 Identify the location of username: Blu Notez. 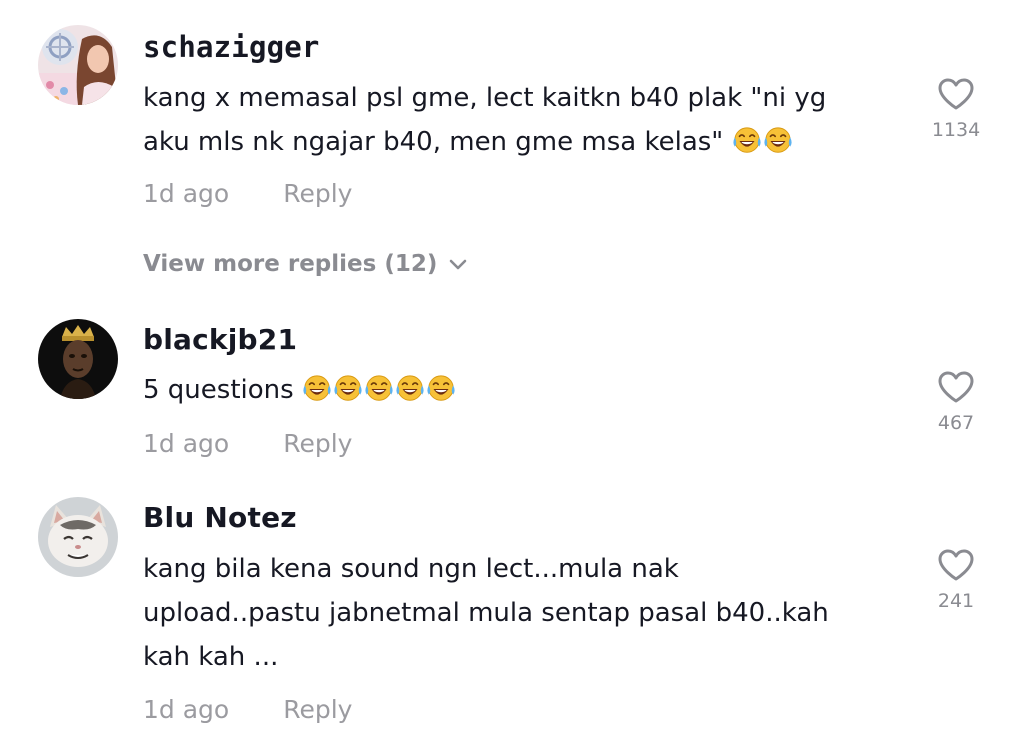
(220, 517).